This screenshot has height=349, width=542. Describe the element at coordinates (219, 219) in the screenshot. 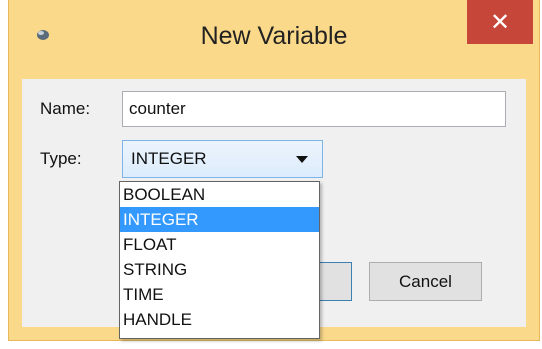

I see `dropdown-option-integer: INTEGER` at that location.